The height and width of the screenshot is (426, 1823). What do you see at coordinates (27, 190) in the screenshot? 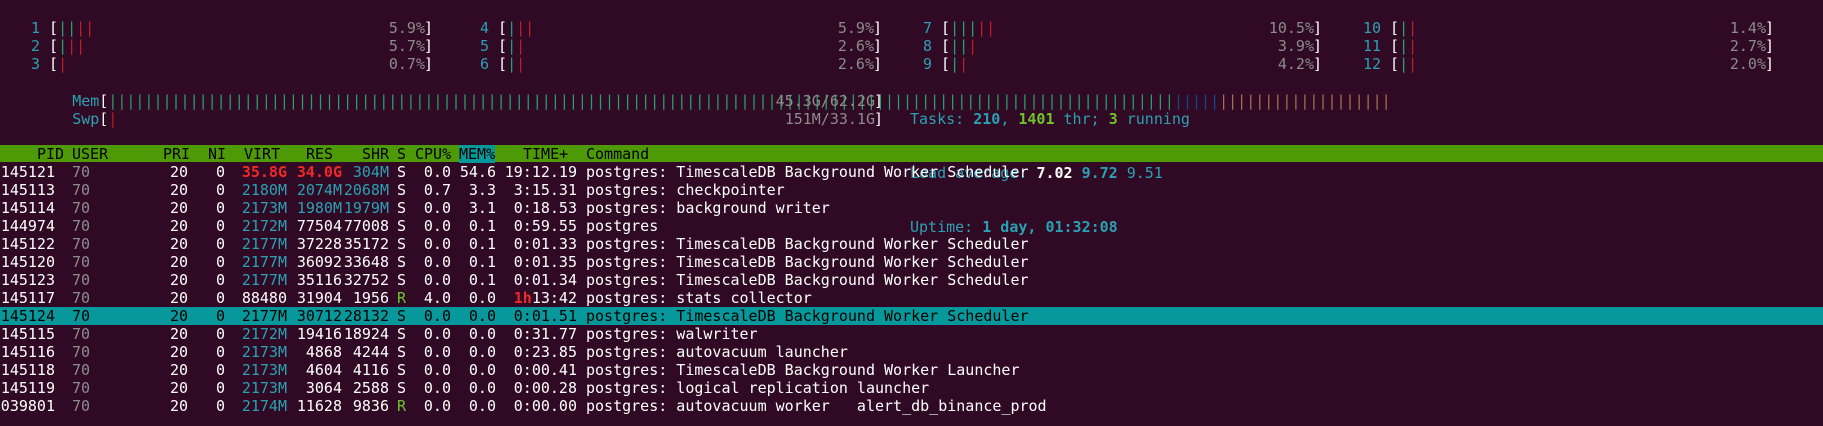
I see `cell-pid: 145113` at bounding box center [27, 190].